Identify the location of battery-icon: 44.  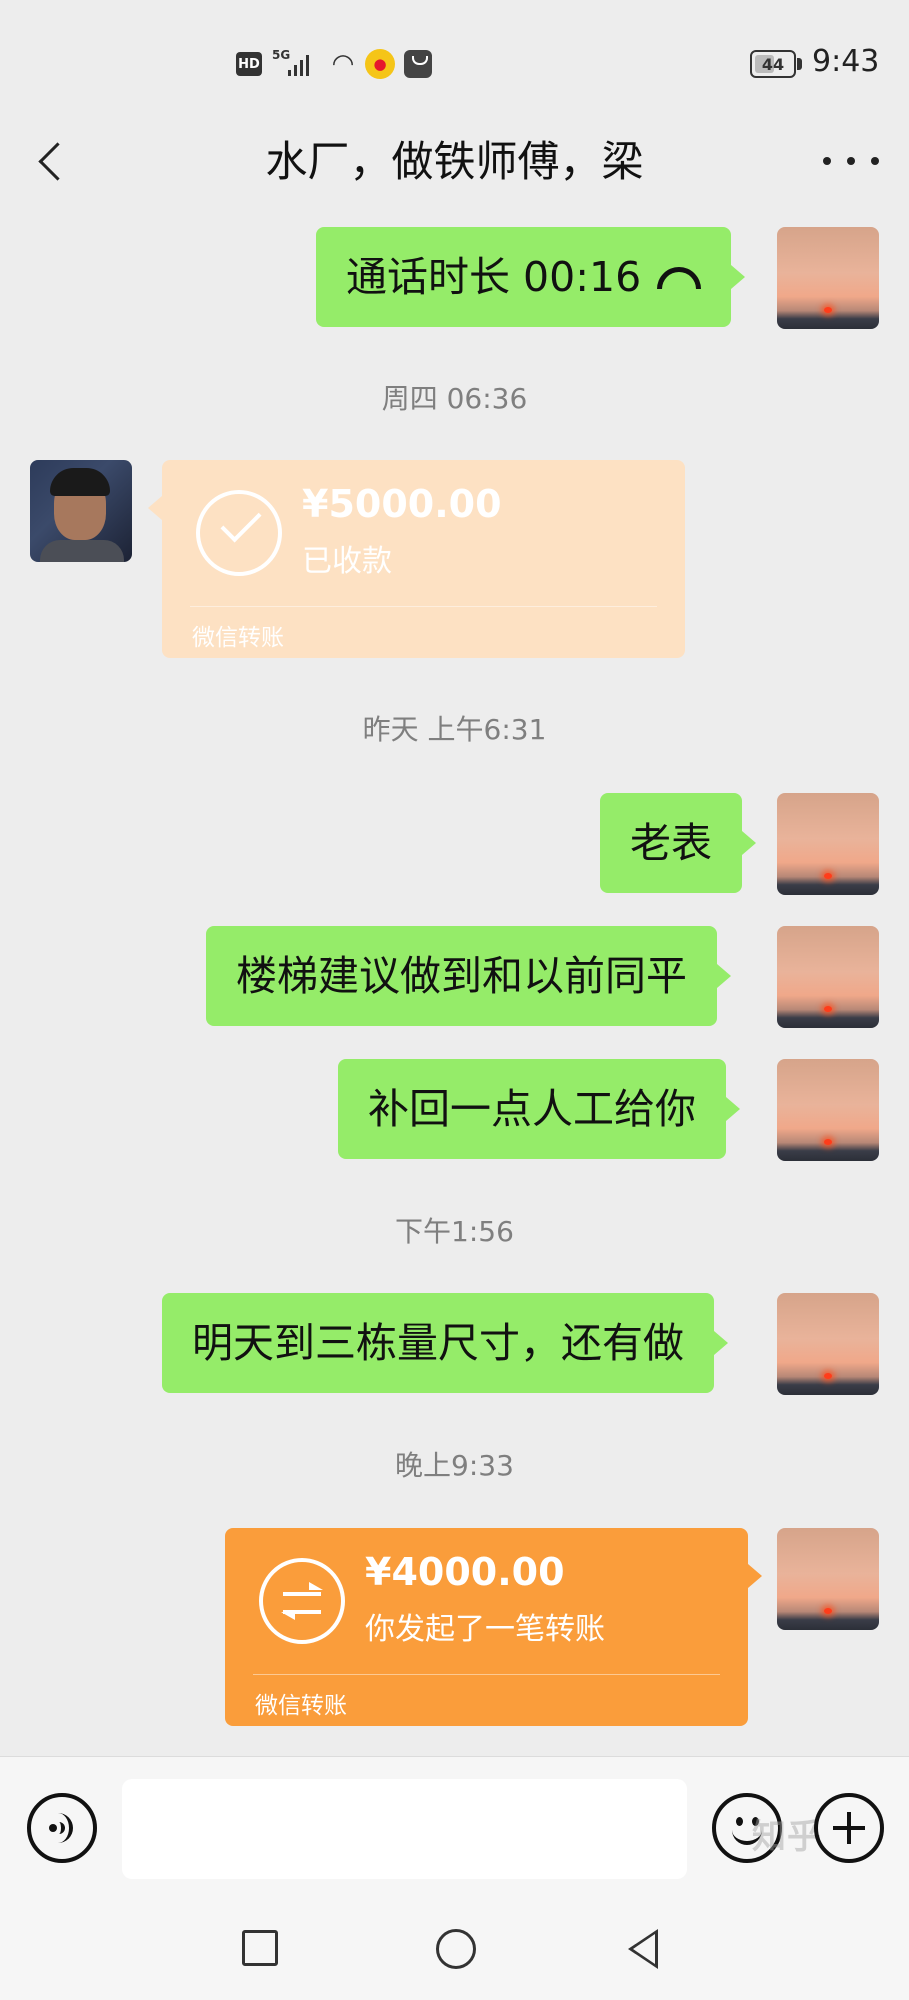
(776, 64).